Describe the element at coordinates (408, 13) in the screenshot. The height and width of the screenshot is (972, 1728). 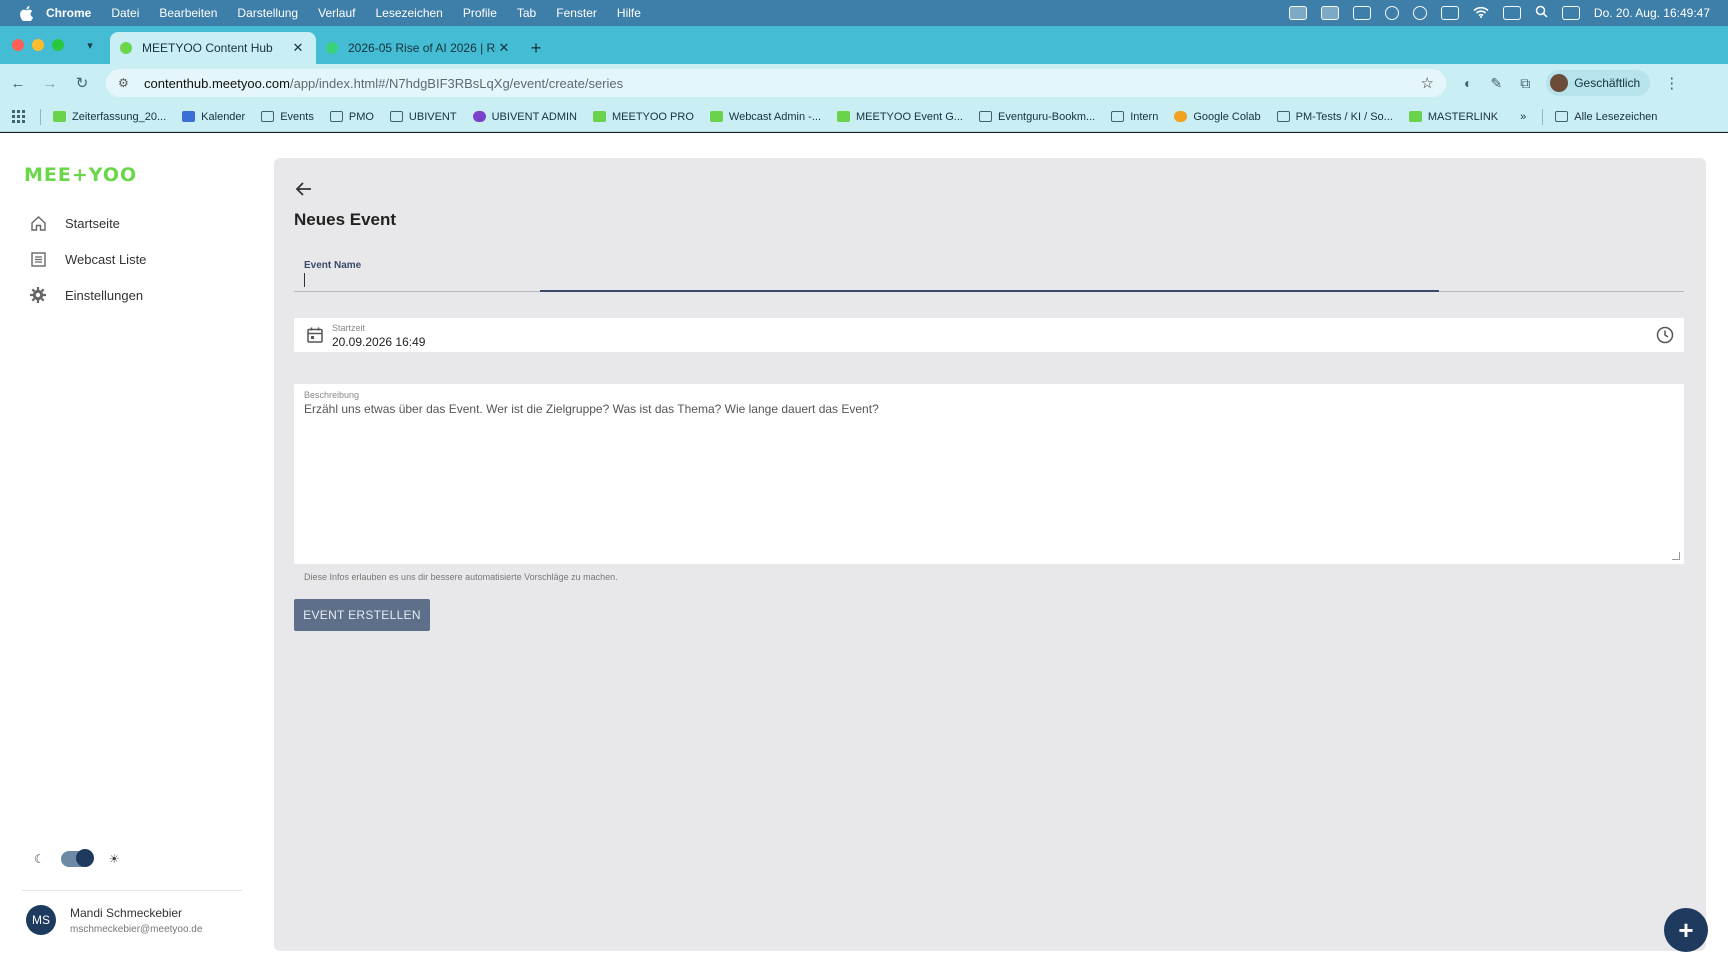
I see `menu-lesezeichen: Lesezeichen` at that location.